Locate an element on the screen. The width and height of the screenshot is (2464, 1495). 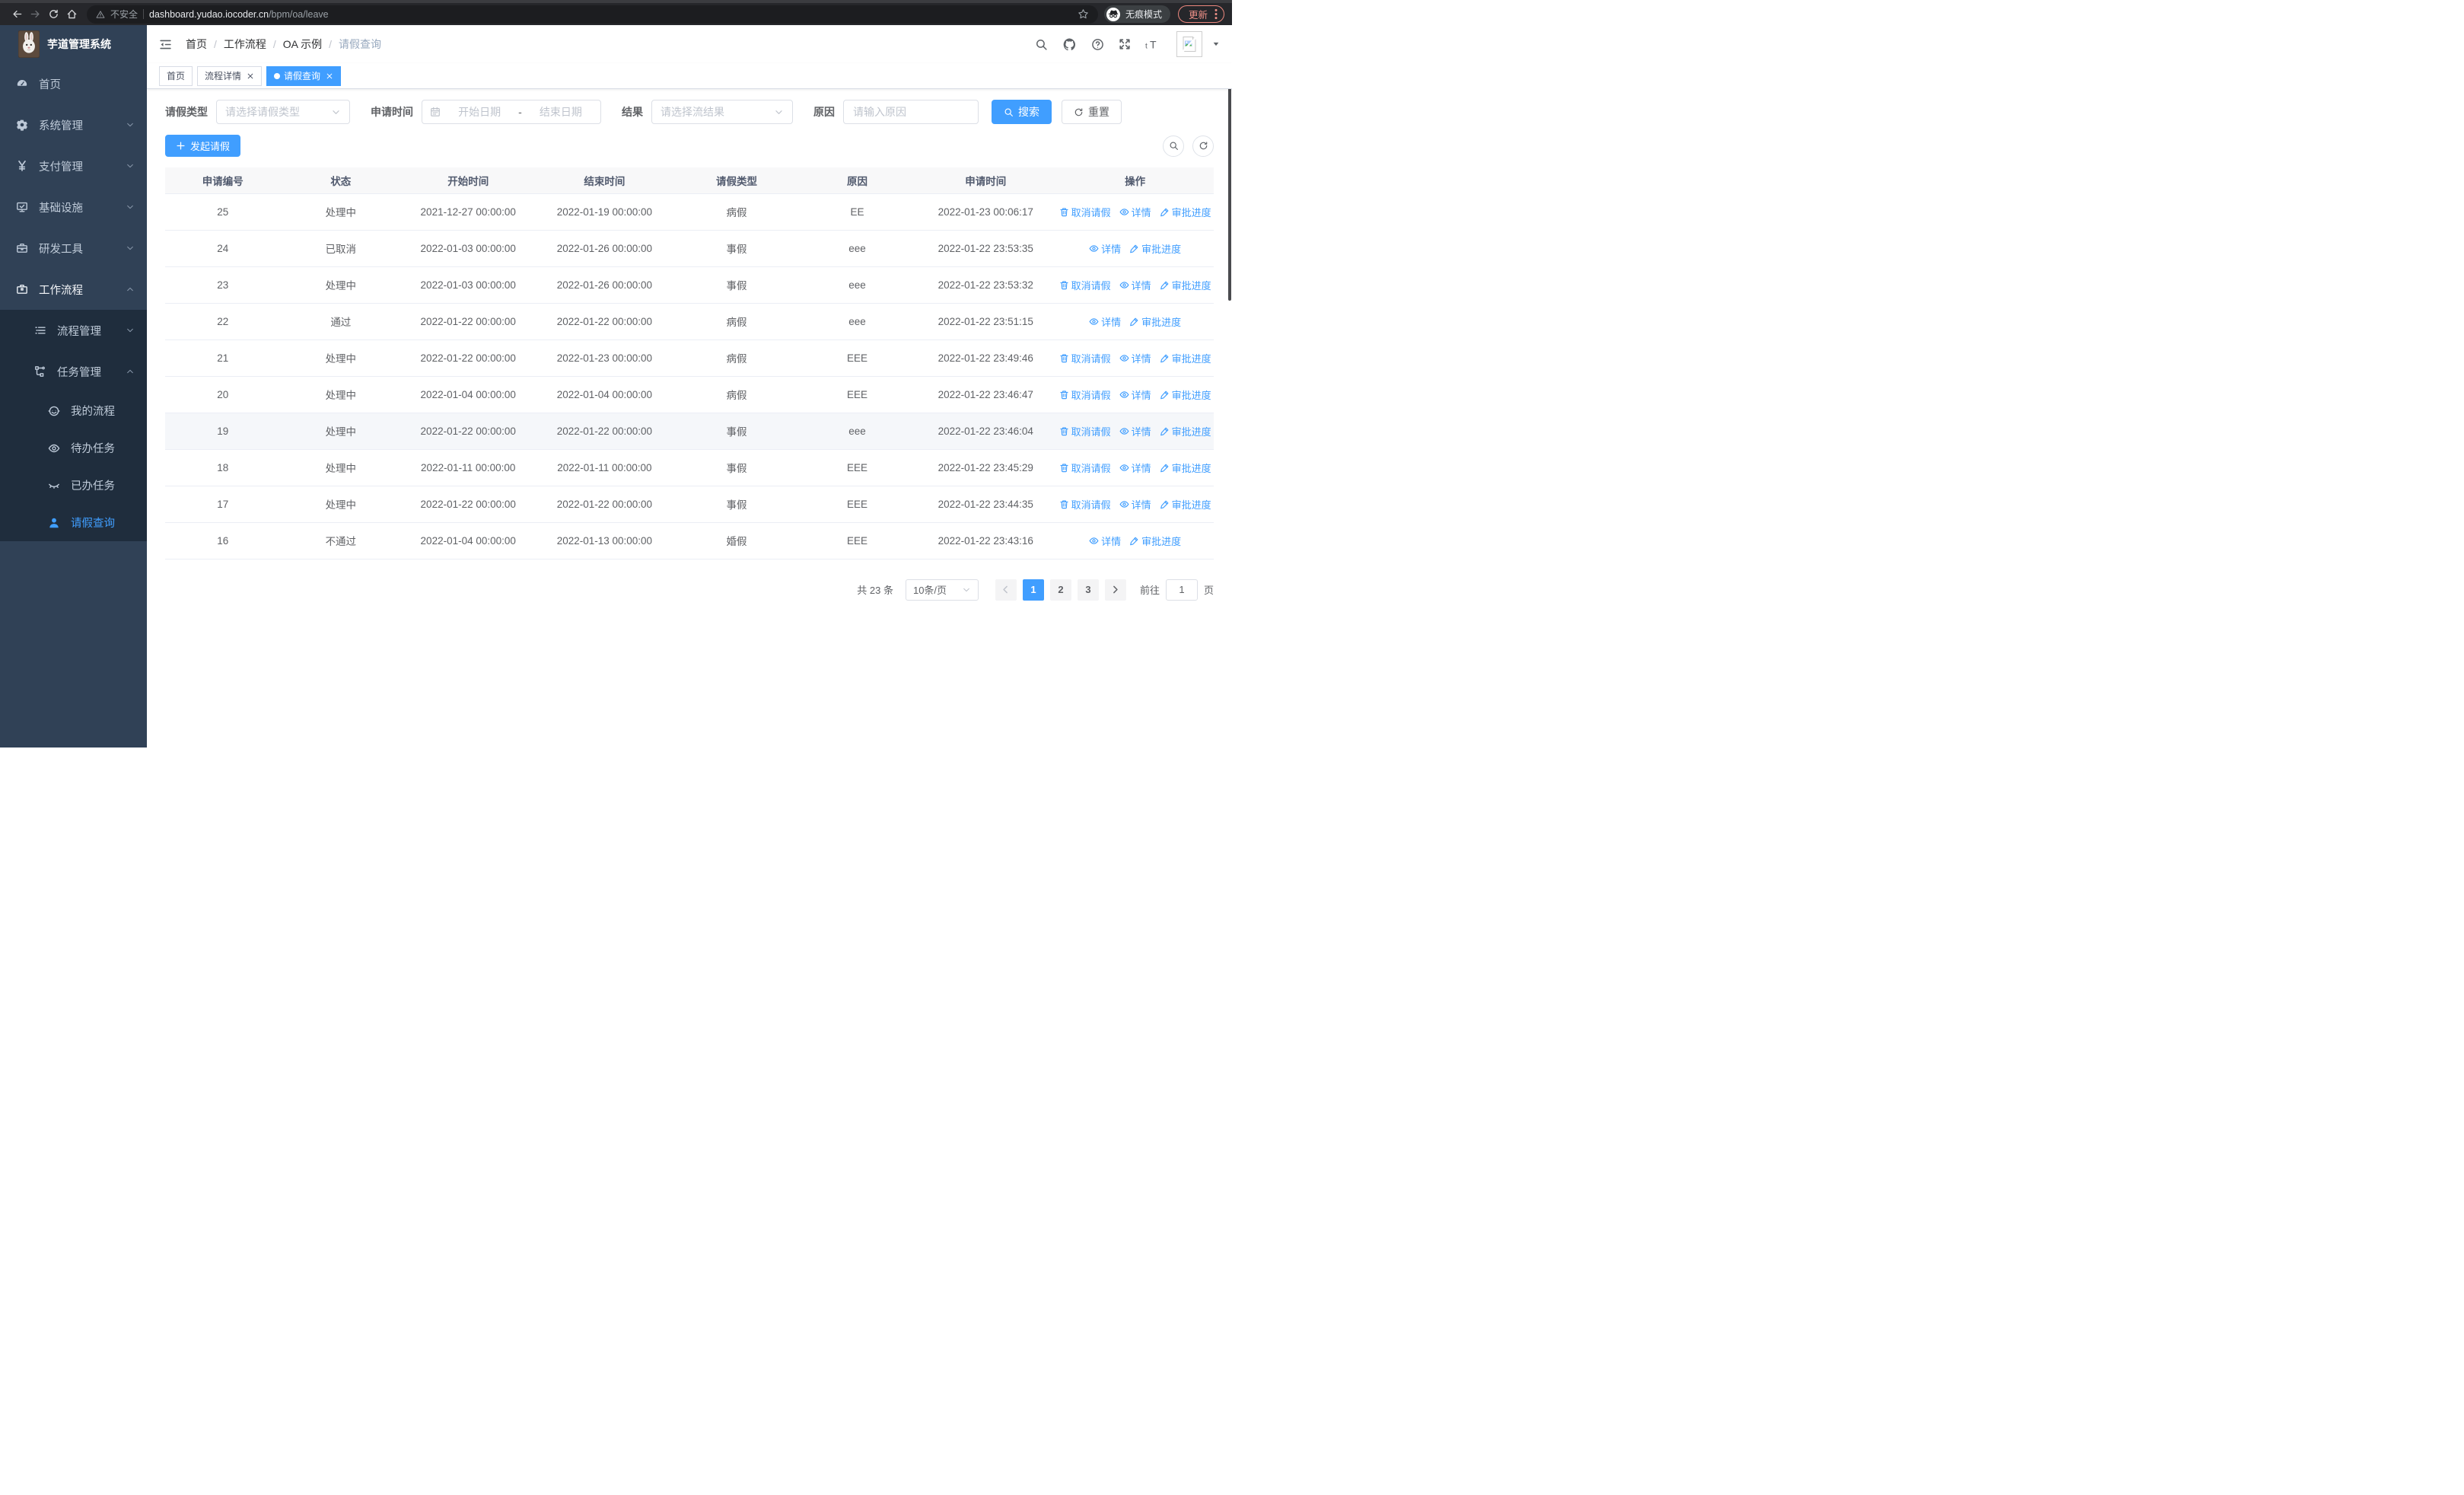
avatar is located at coordinates (1189, 44).